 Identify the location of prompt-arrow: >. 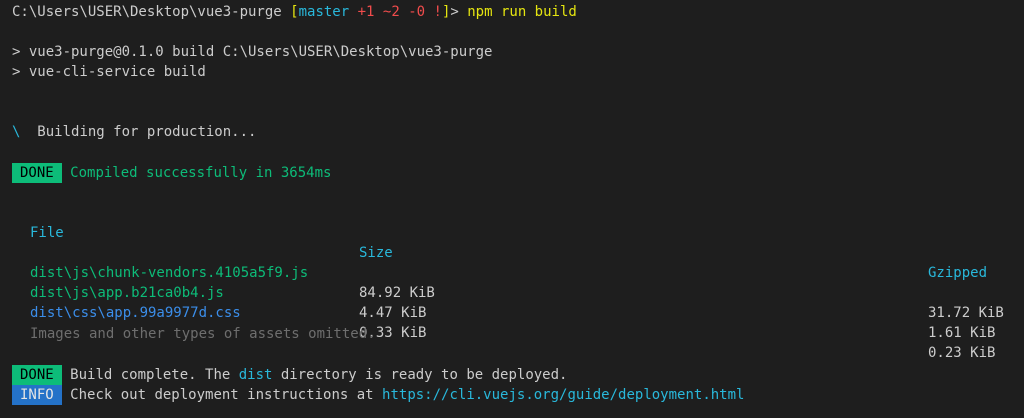
(454, 12).